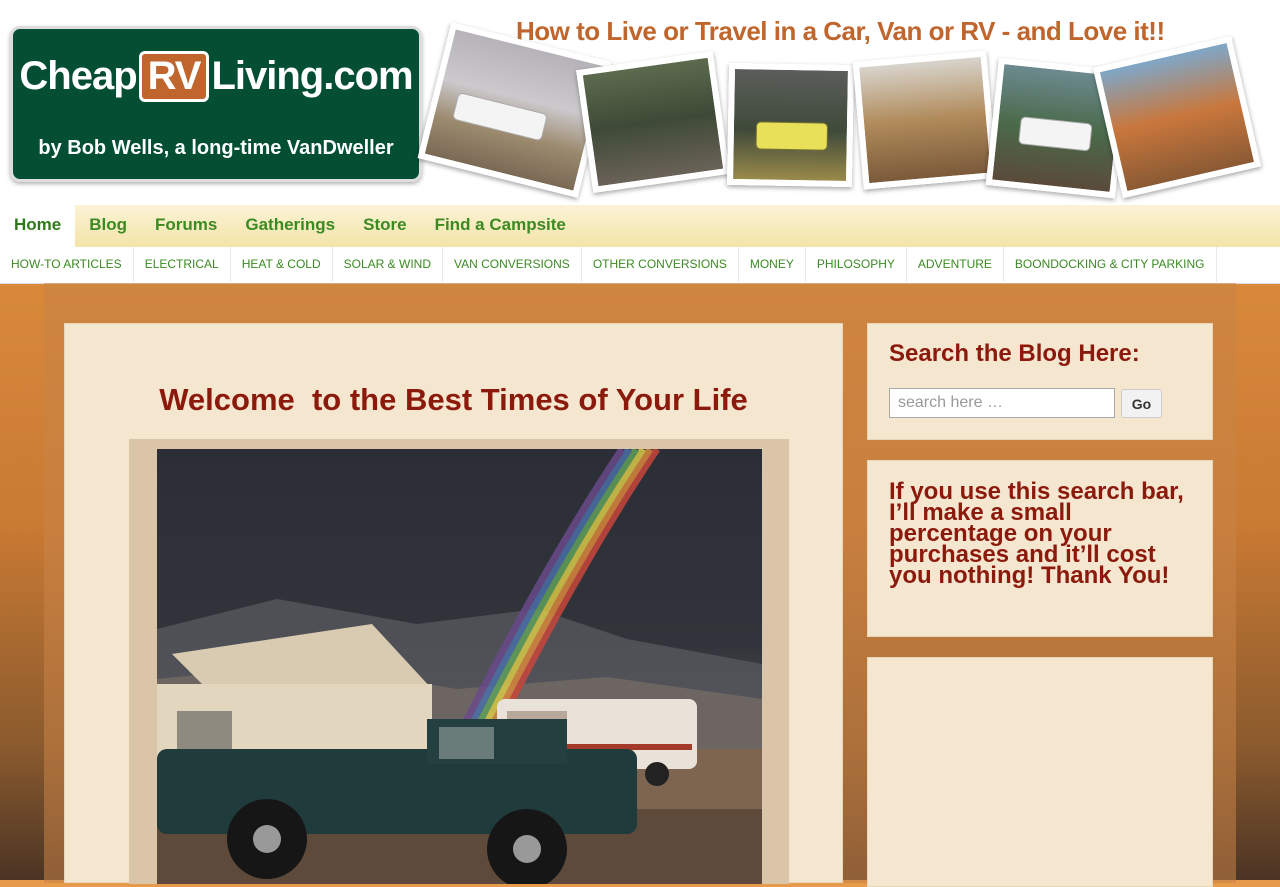 The height and width of the screenshot is (887, 1280). Describe the element at coordinates (955, 264) in the screenshot. I see `category-adventure: ADVENTURE` at that location.